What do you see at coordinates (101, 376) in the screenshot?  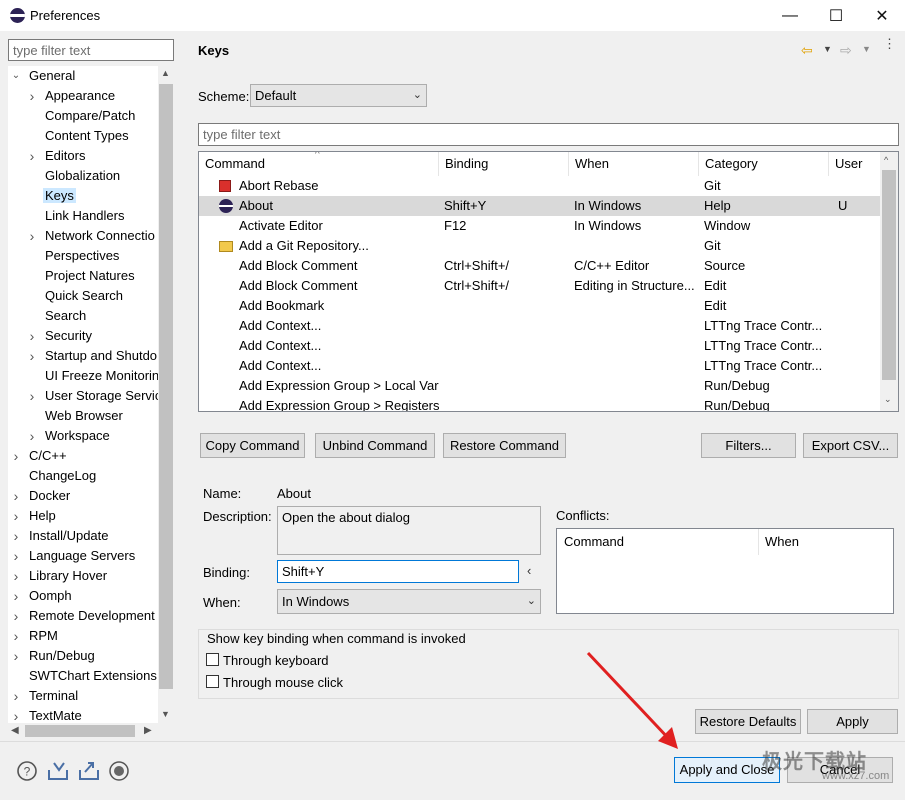 I see `nav-item-ui-freeze-monitorin: UI Freeze Monitorin` at bounding box center [101, 376].